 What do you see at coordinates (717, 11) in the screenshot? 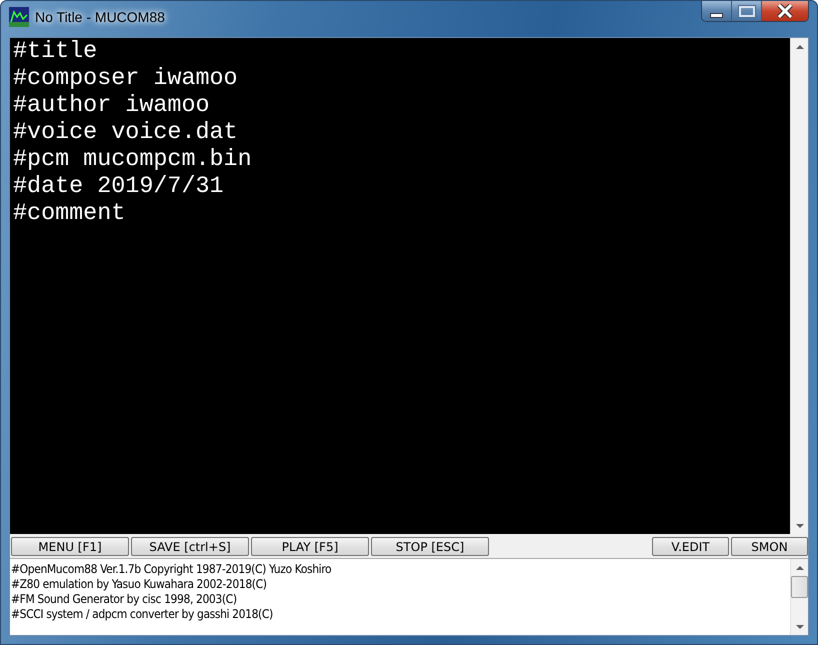
I see `minimize-button` at bounding box center [717, 11].